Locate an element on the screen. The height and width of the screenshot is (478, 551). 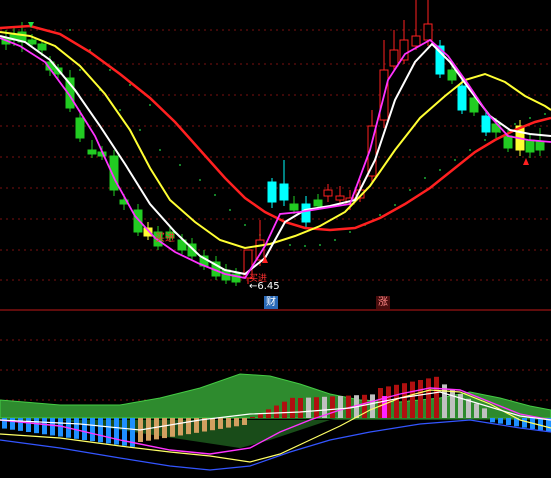
buy-arrow is located at coordinates (526, 161).